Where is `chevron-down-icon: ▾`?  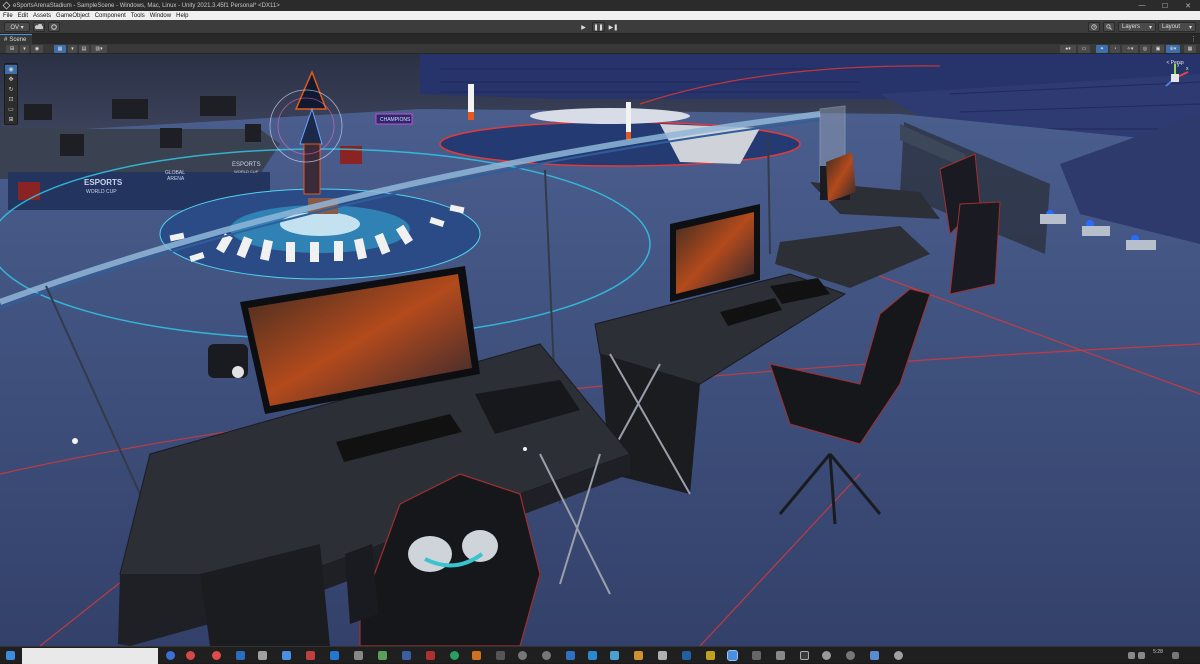 chevron-down-icon: ▾ is located at coordinates (1150, 27).